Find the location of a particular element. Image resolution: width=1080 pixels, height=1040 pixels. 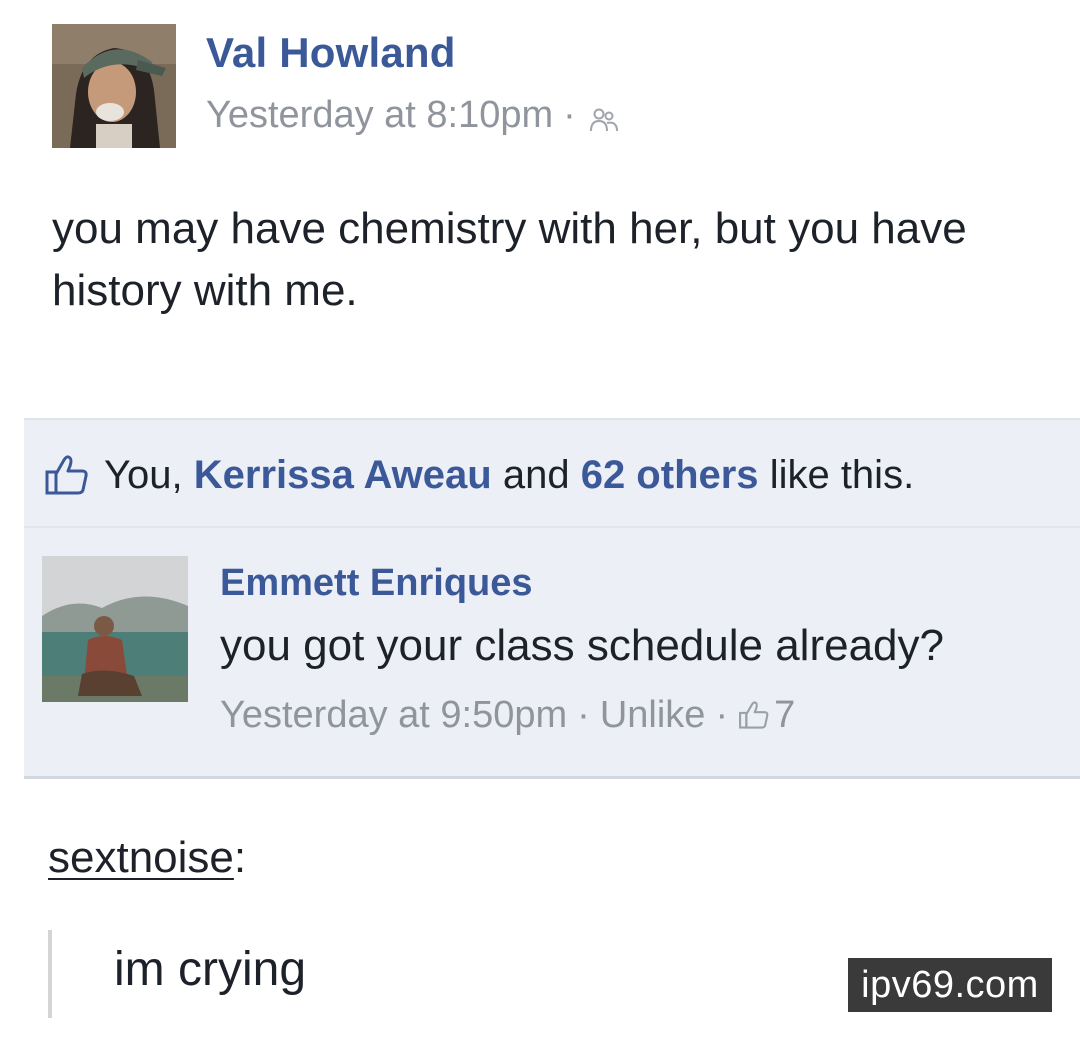

divider is located at coordinates (552, 527).